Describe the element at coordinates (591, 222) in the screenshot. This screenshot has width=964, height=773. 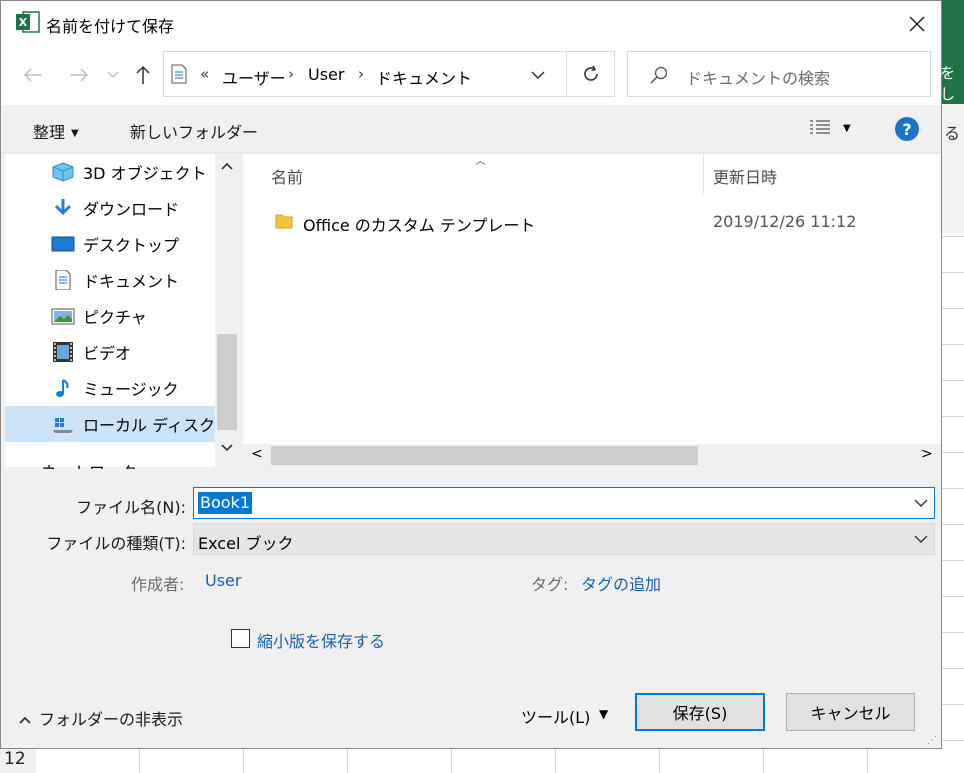
I see `file-row: Office のカスタム テンプレート 2019/12/26 11:12` at that location.